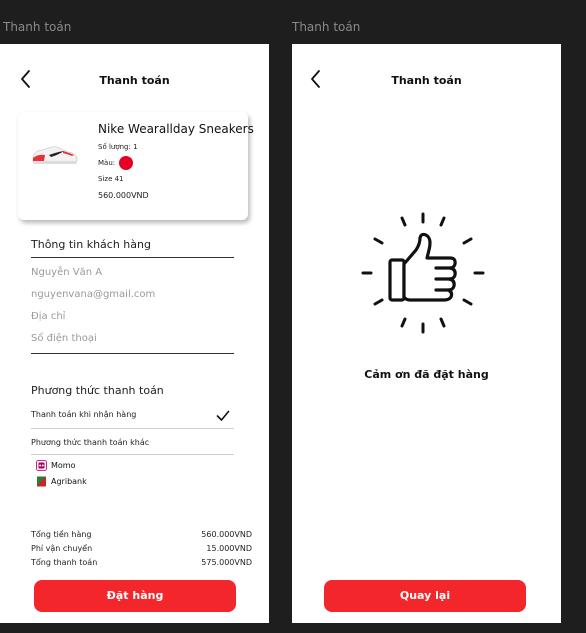  I want to click on checkmark-icon, so click(223, 415).